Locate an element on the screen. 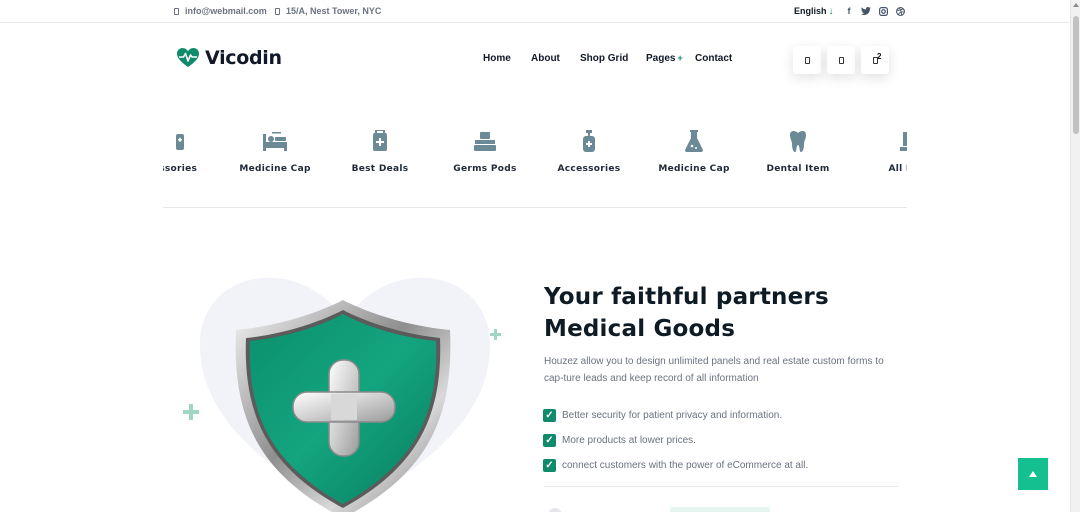 Image resolution: width=1080 pixels, height=512 pixels. content-divider is located at coordinates (721, 486).